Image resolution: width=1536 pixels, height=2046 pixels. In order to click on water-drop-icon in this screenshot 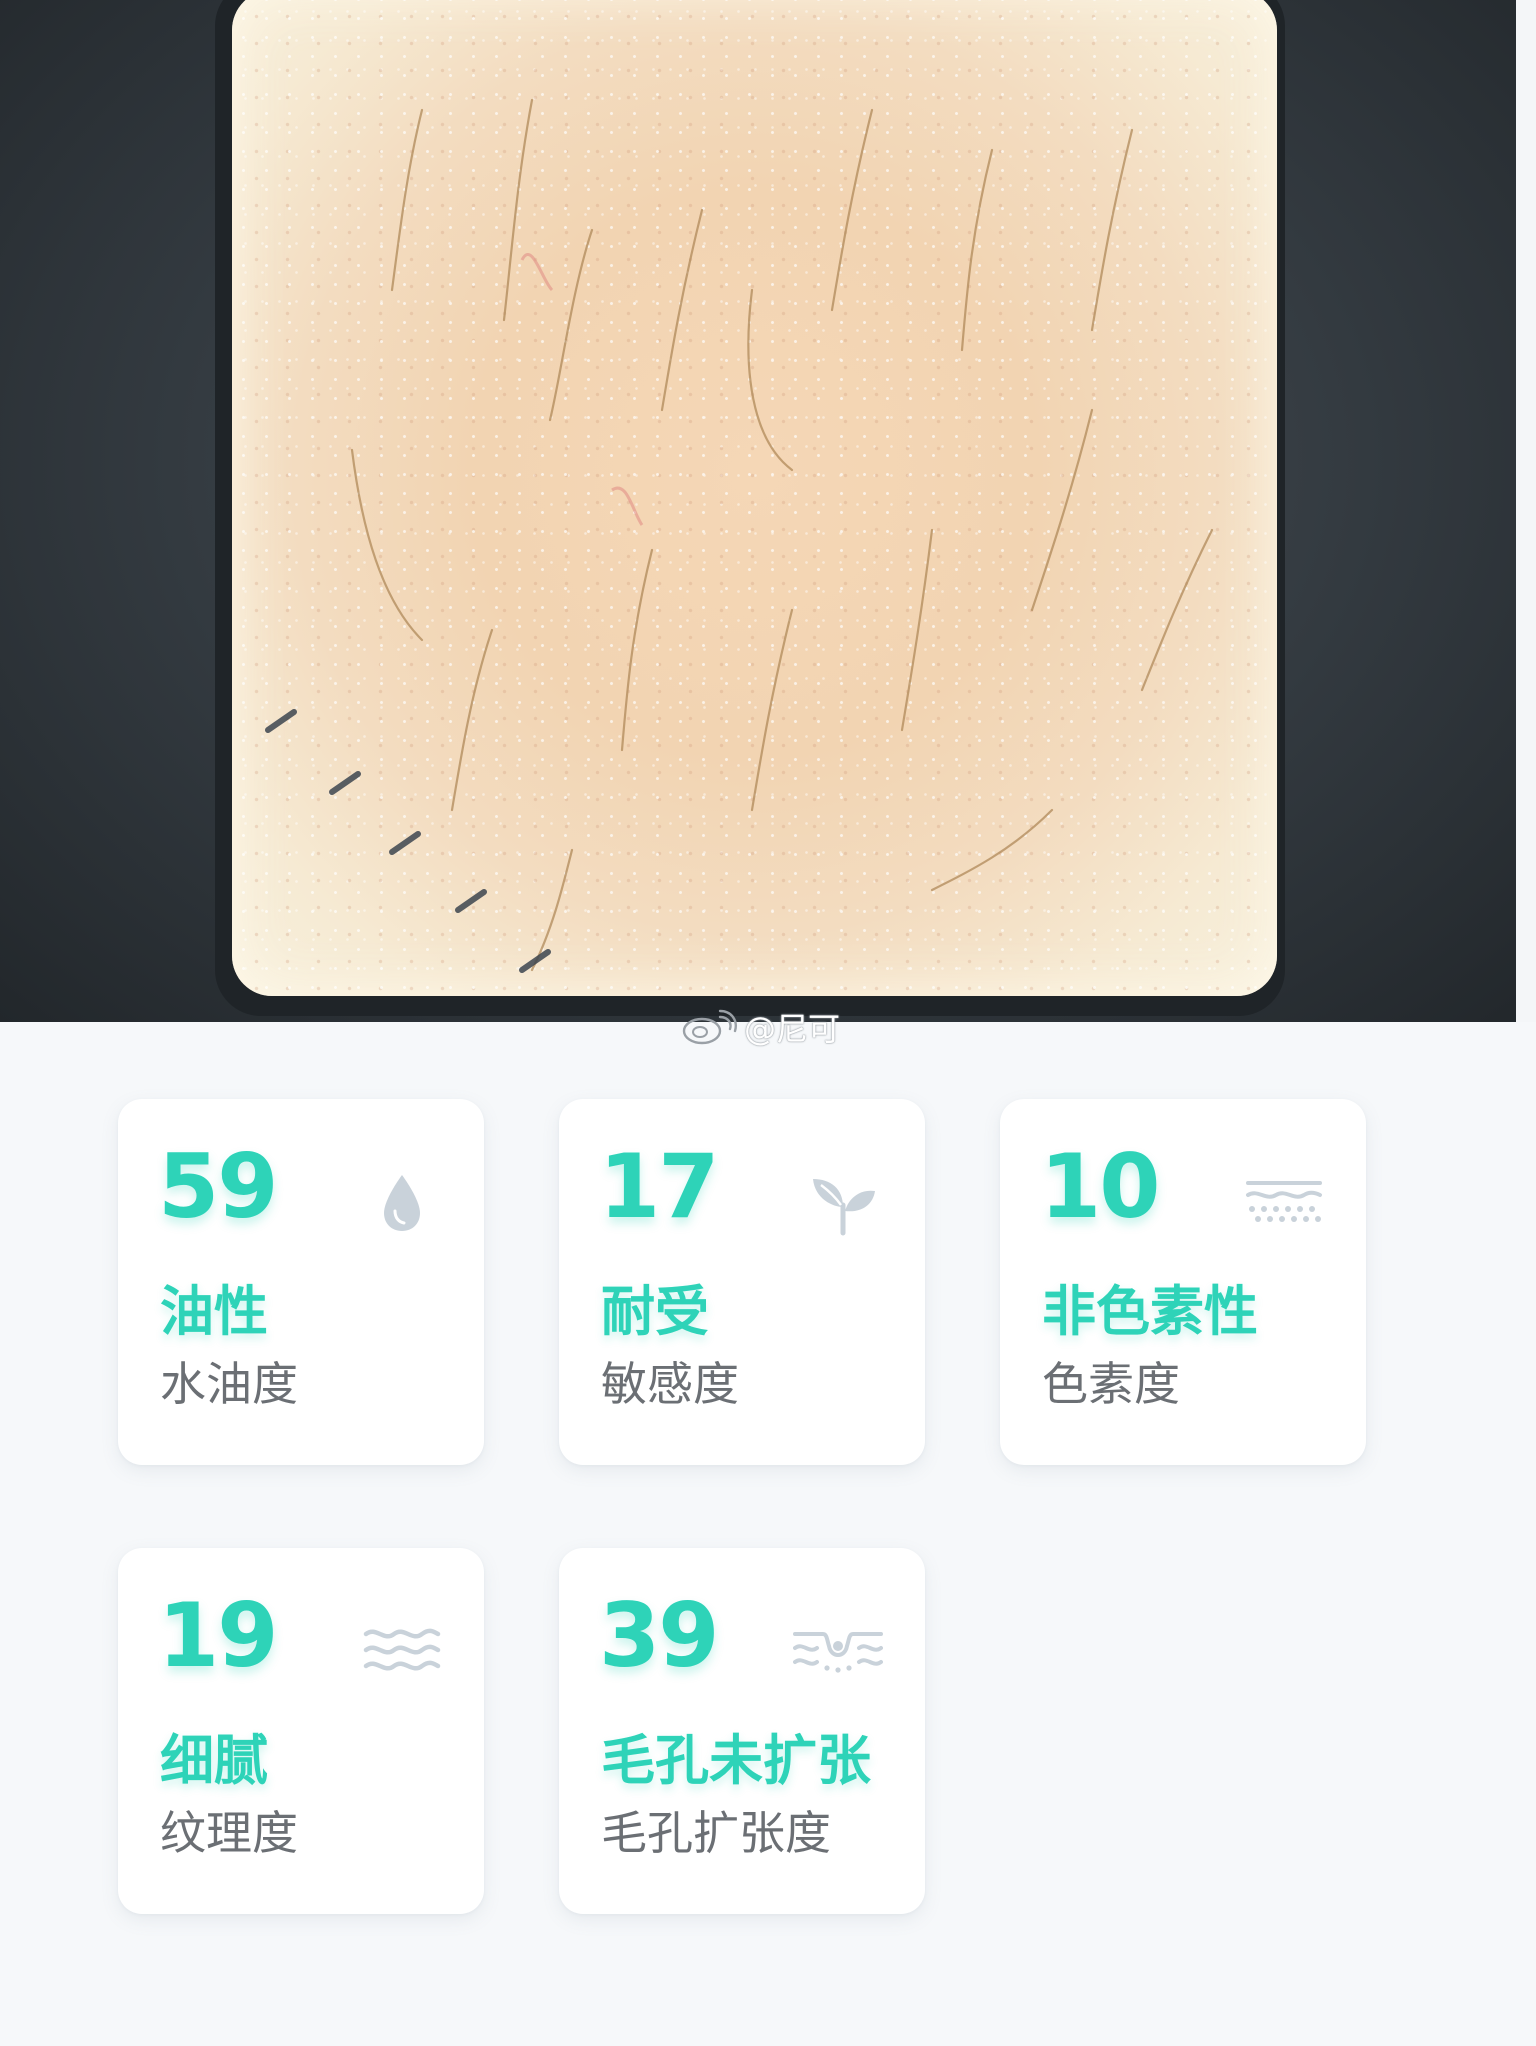, I will do `click(402, 1203)`.